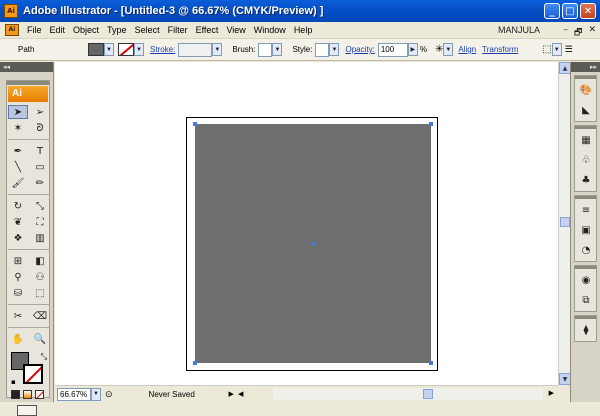 This screenshot has width=600, height=416. Describe the element at coordinates (109, 49) in the screenshot. I see `fill-dropdown-arrow: ▼` at that location.